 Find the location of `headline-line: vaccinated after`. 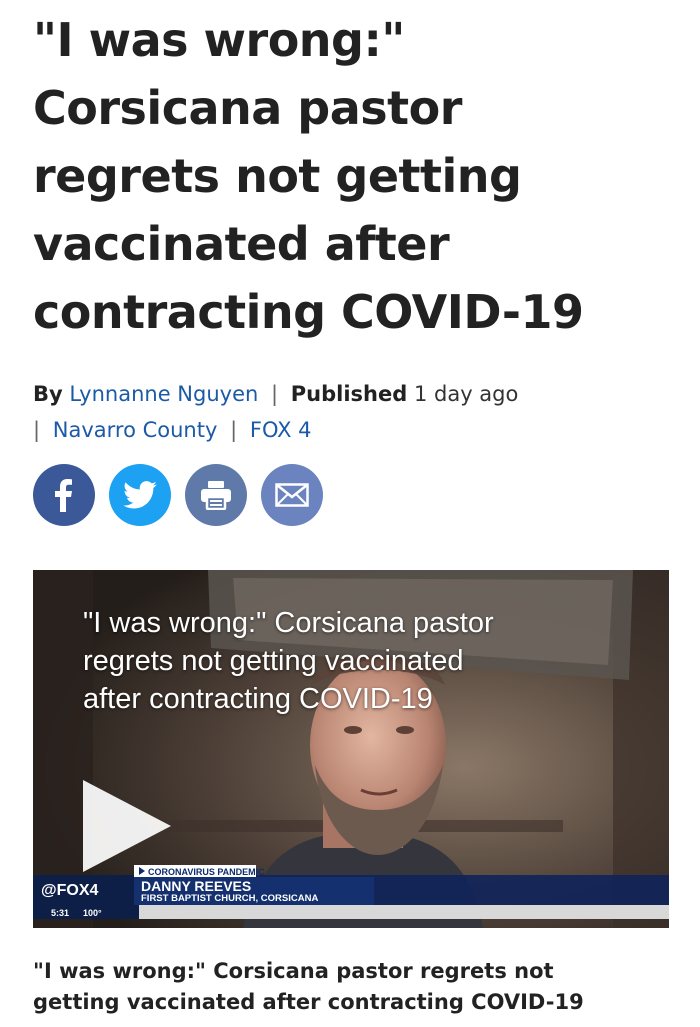

headline-line: vaccinated after is located at coordinates (241, 244).